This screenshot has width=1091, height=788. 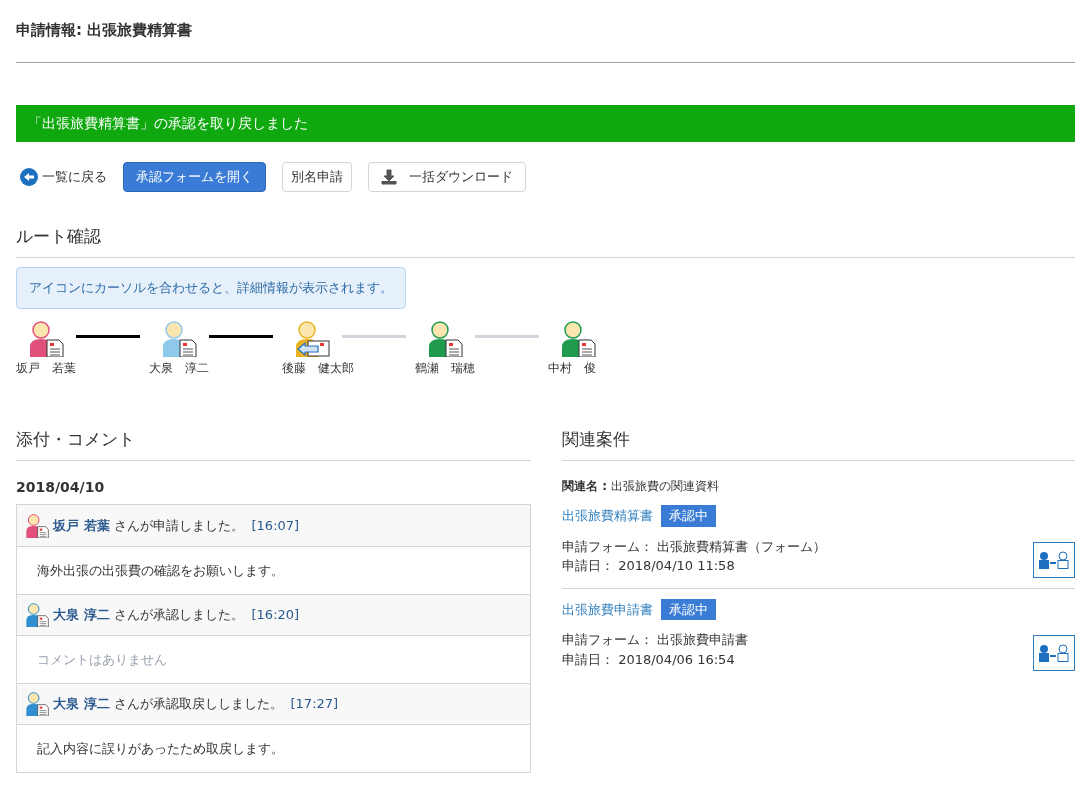 I want to click on action-time: [17:27], so click(x=314, y=704).